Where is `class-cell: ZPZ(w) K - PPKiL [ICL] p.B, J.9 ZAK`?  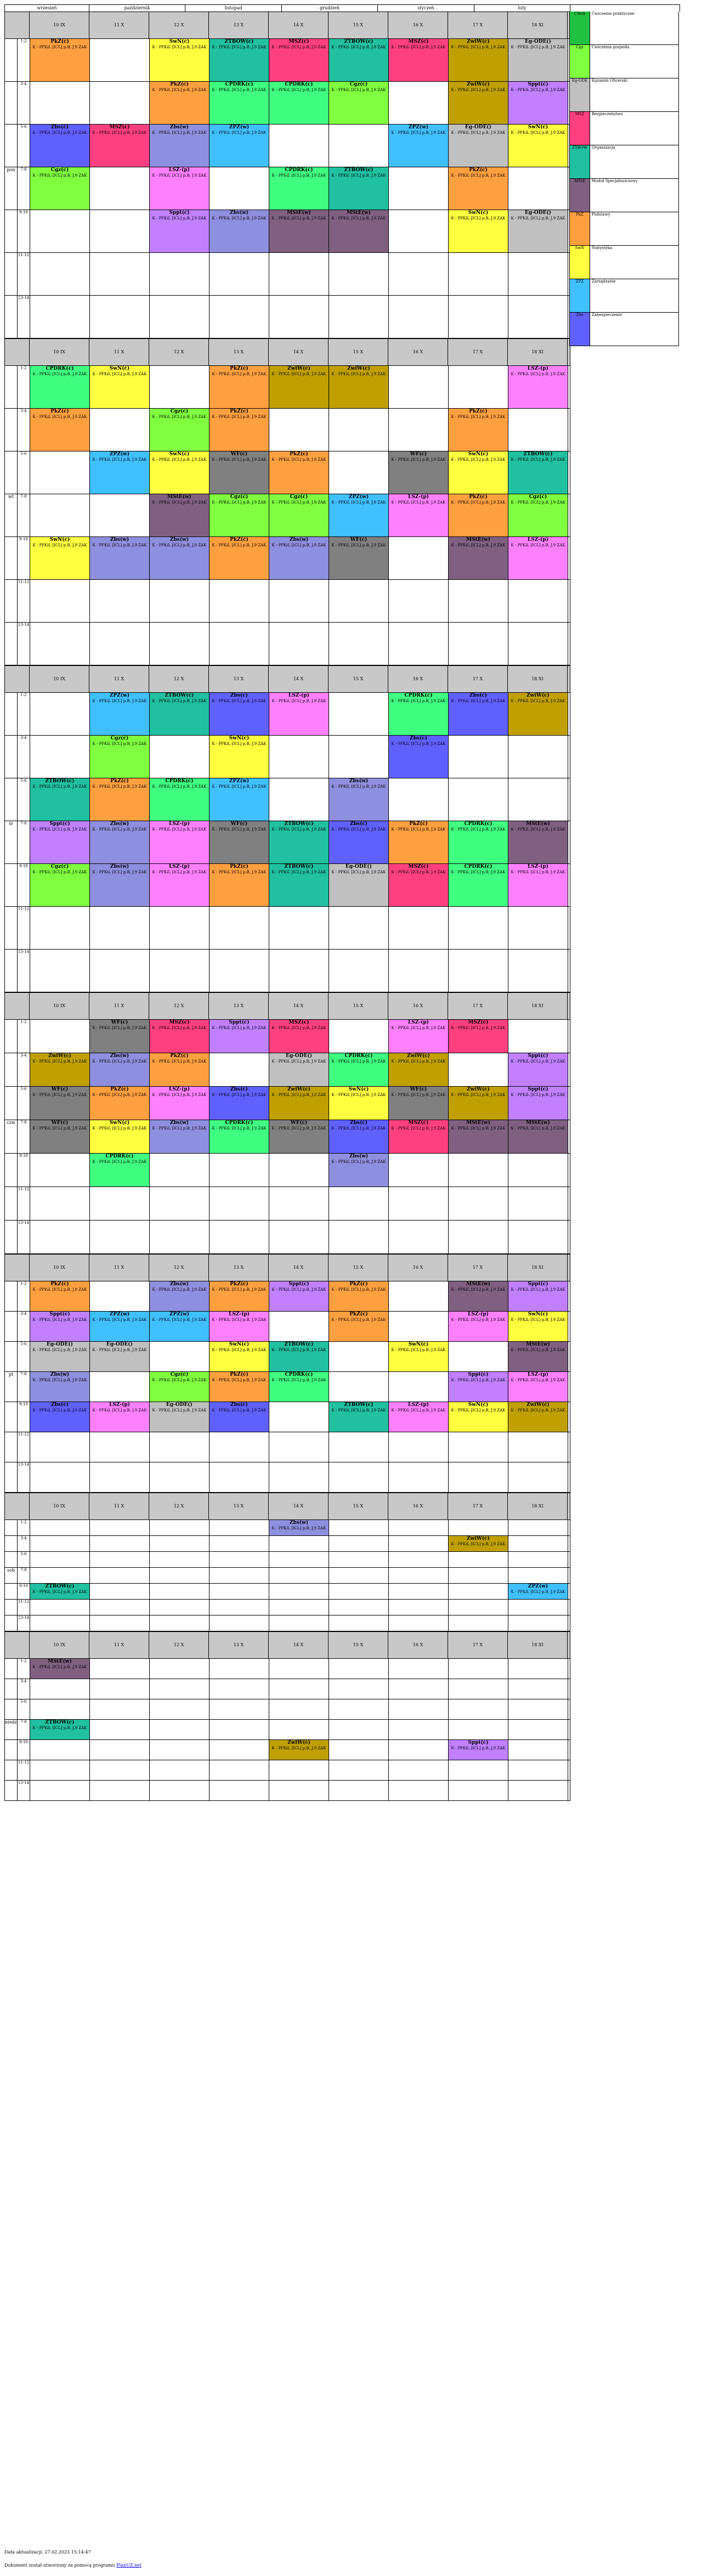 class-cell: ZPZ(w) K - PPKiL [ICL] p.B, J.9 ZAK is located at coordinates (120, 1326).